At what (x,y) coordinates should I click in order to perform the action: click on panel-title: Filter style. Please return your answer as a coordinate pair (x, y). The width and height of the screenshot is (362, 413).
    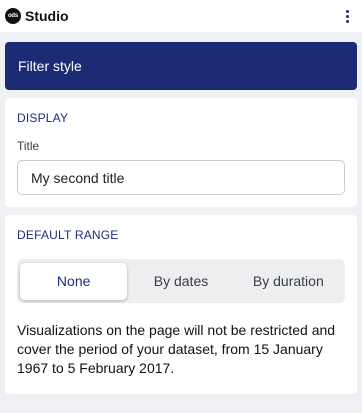
    Looking at the image, I should click on (50, 66).